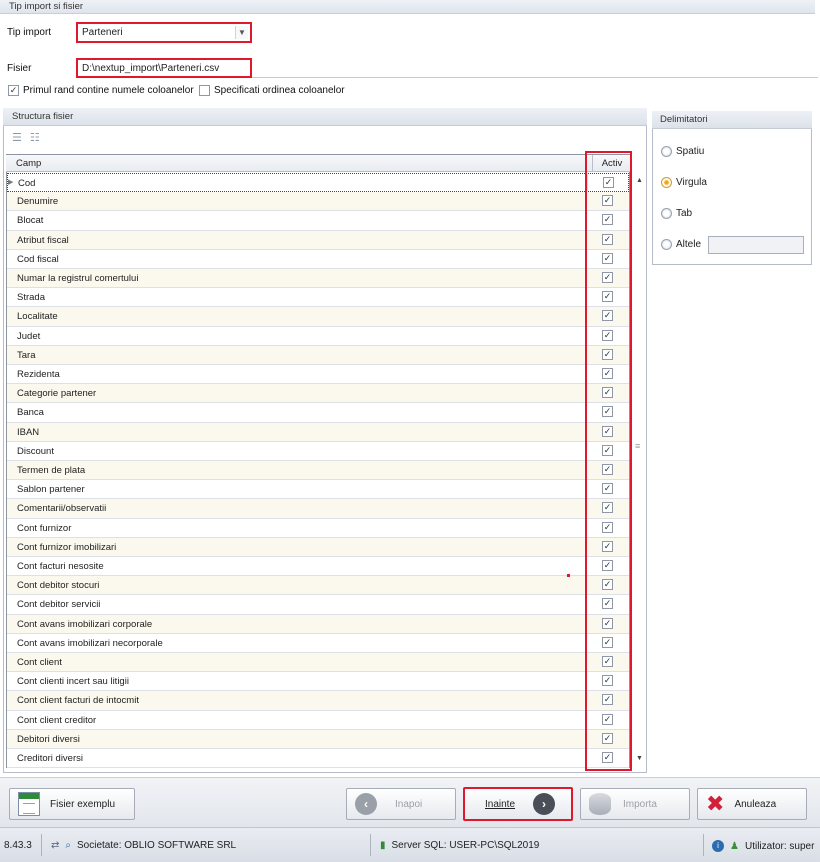  What do you see at coordinates (164, 68) in the screenshot?
I see `fisier-input: D:\nextup_import\Parteneri.csv` at bounding box center [164, 68].